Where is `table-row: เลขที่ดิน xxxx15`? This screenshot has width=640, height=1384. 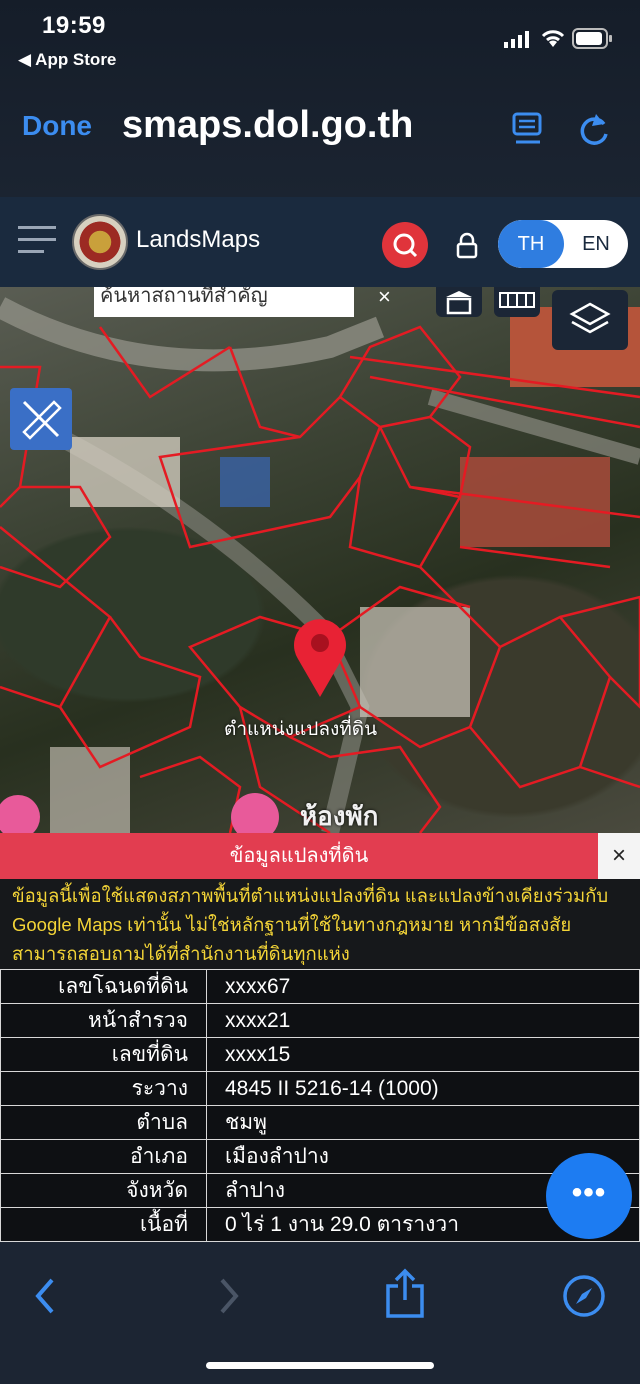 table-row: เลขที่ดิน xxxx15 is located at coordinates (320, 1054).